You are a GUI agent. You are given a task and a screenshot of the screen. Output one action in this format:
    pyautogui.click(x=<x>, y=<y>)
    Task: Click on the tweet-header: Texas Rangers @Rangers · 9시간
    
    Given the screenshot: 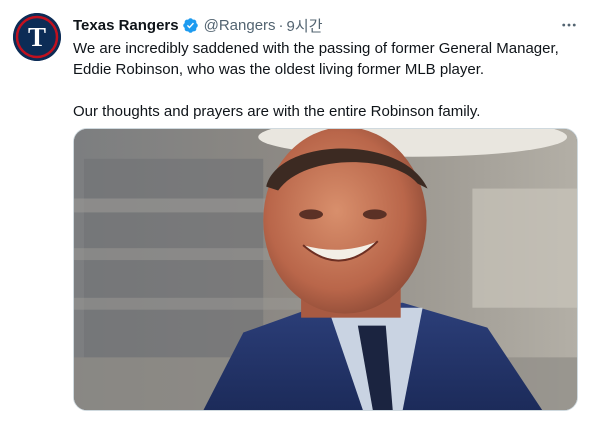 What is the action you would take?
    pyautogui.click(x=198, y=25)
    